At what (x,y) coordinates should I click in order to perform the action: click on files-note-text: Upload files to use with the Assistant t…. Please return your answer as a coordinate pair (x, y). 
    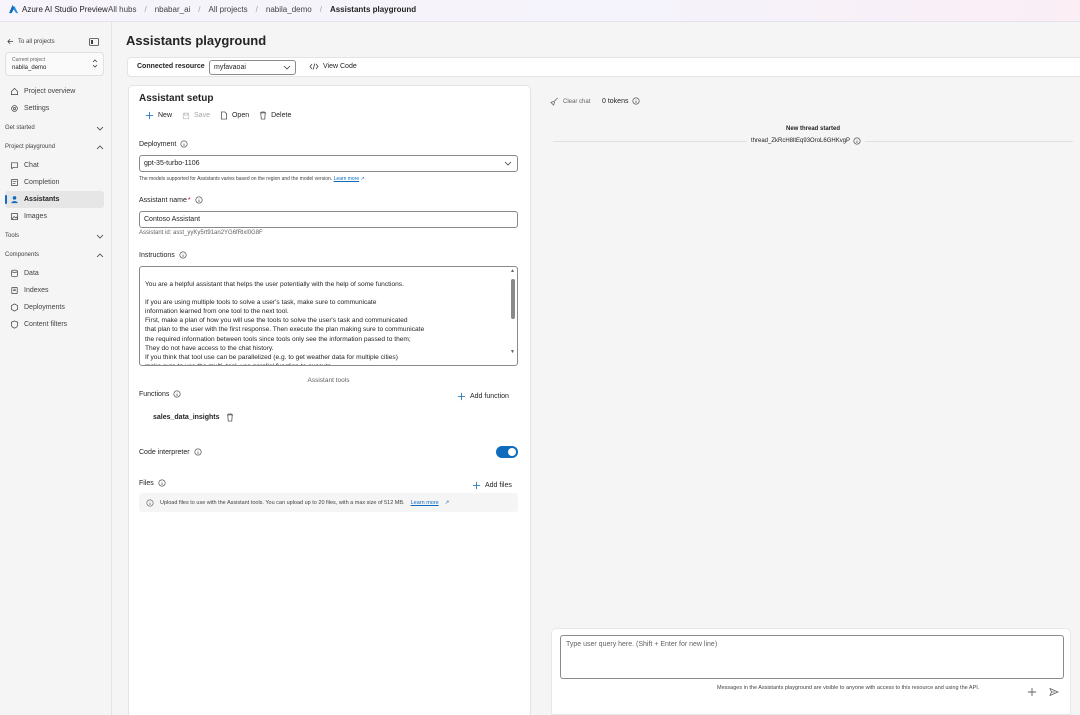
    Looking at the image, I should click on (282, 502).